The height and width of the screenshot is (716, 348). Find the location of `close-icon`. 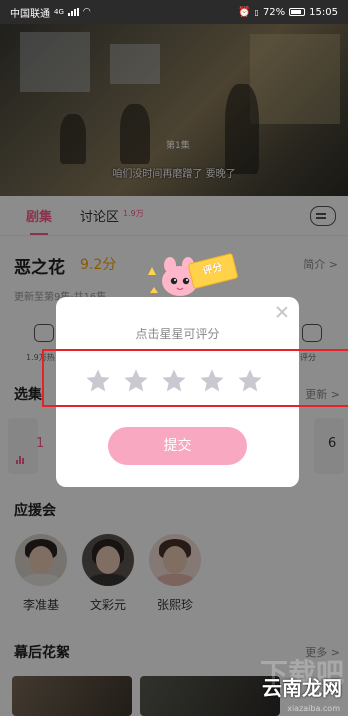

close-icon is located at coordinates (282, 312).